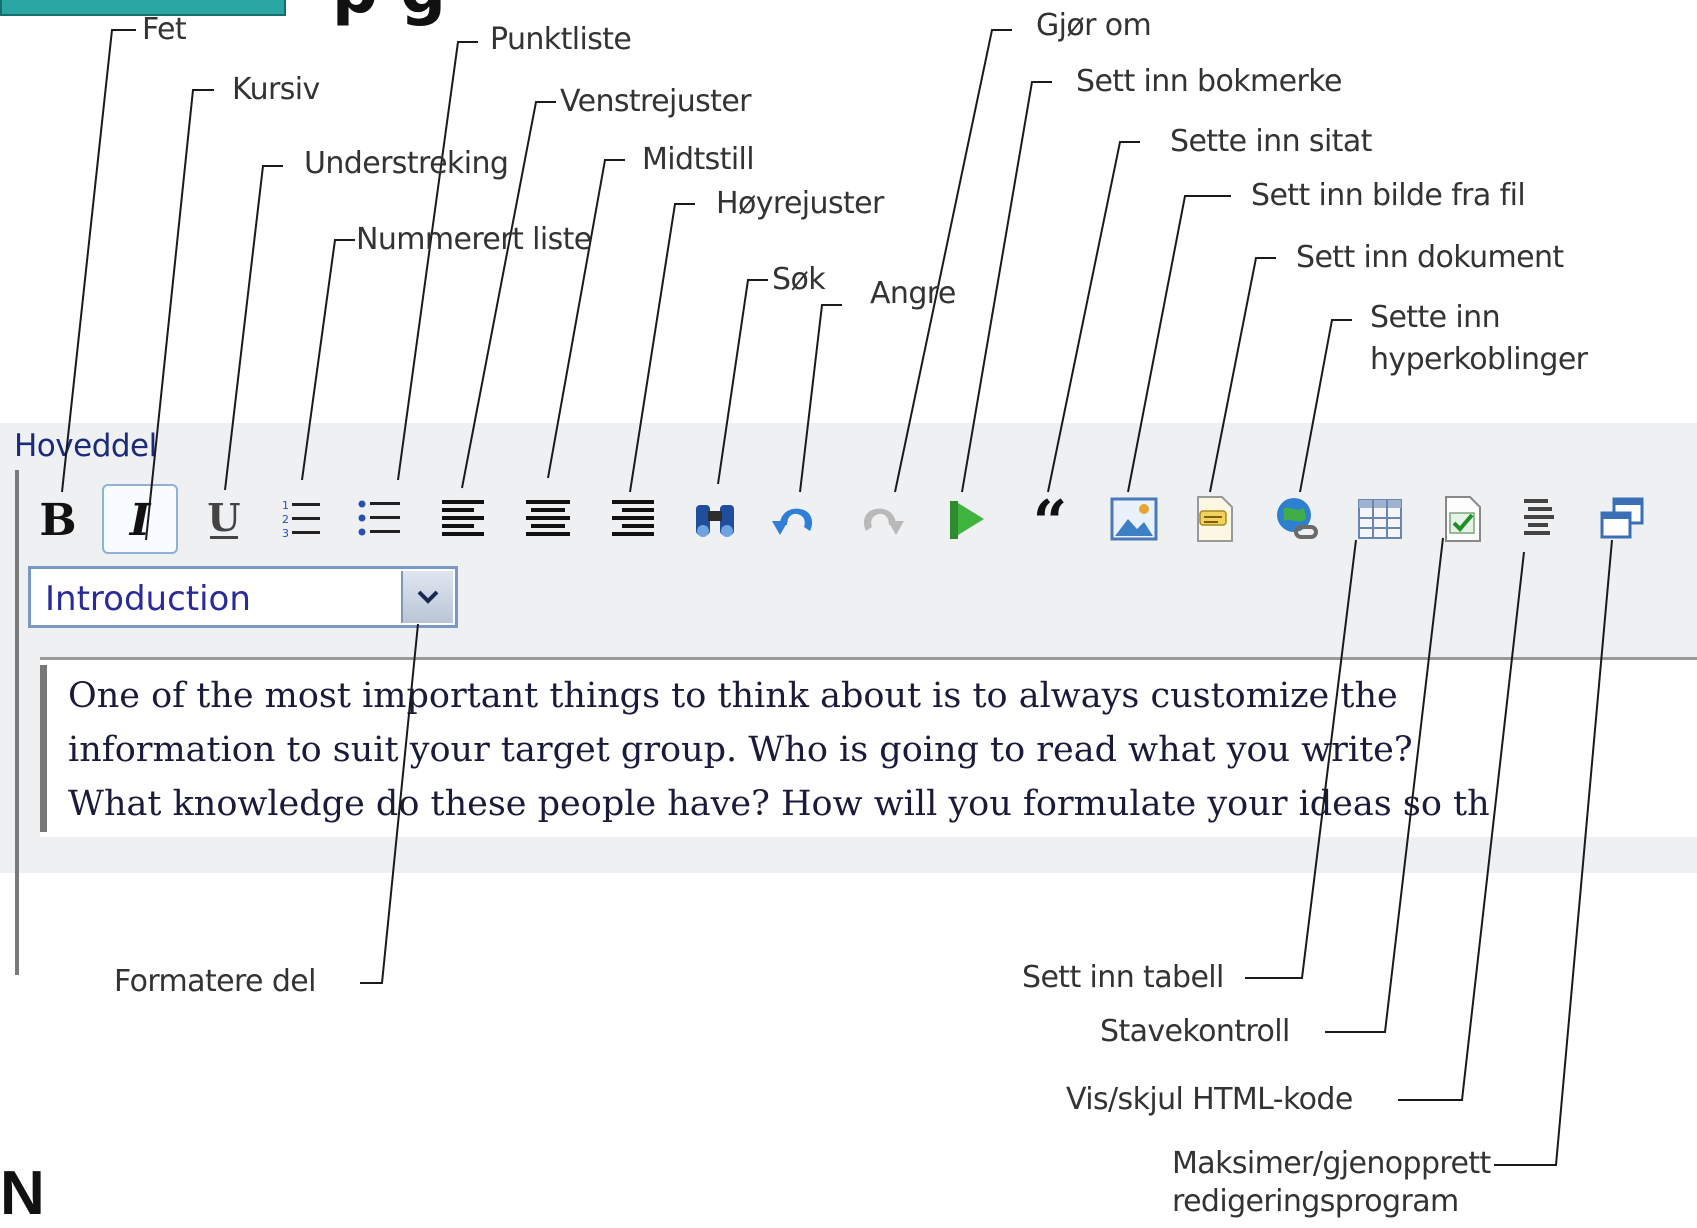 This screenshot has width=1697, height=1228. Describe the element at coordinates (1209, 1099) in the screenshot. I see `callout-toggle-html: Vis/skjul HTML-kode` at that location.